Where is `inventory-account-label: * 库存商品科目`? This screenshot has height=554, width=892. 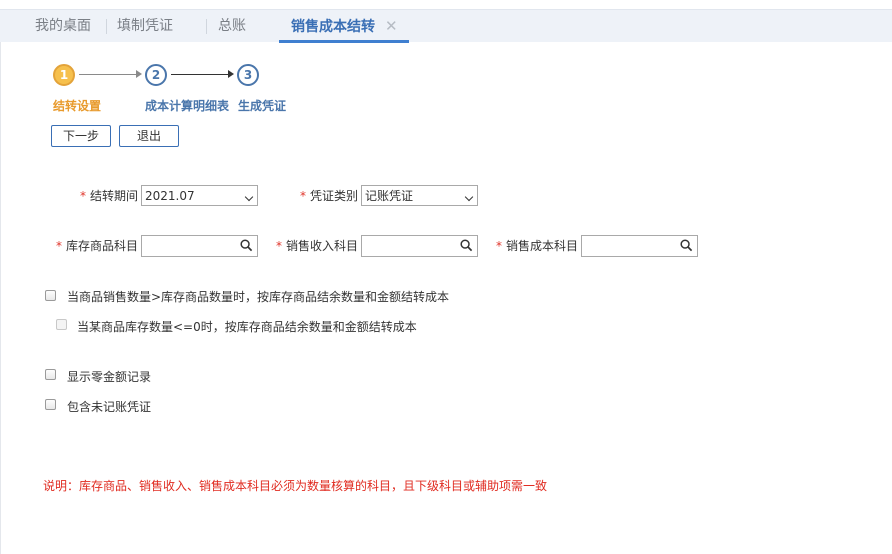 inventory-account-label: * 库存商品科目 is located at coordinates (97, 245).